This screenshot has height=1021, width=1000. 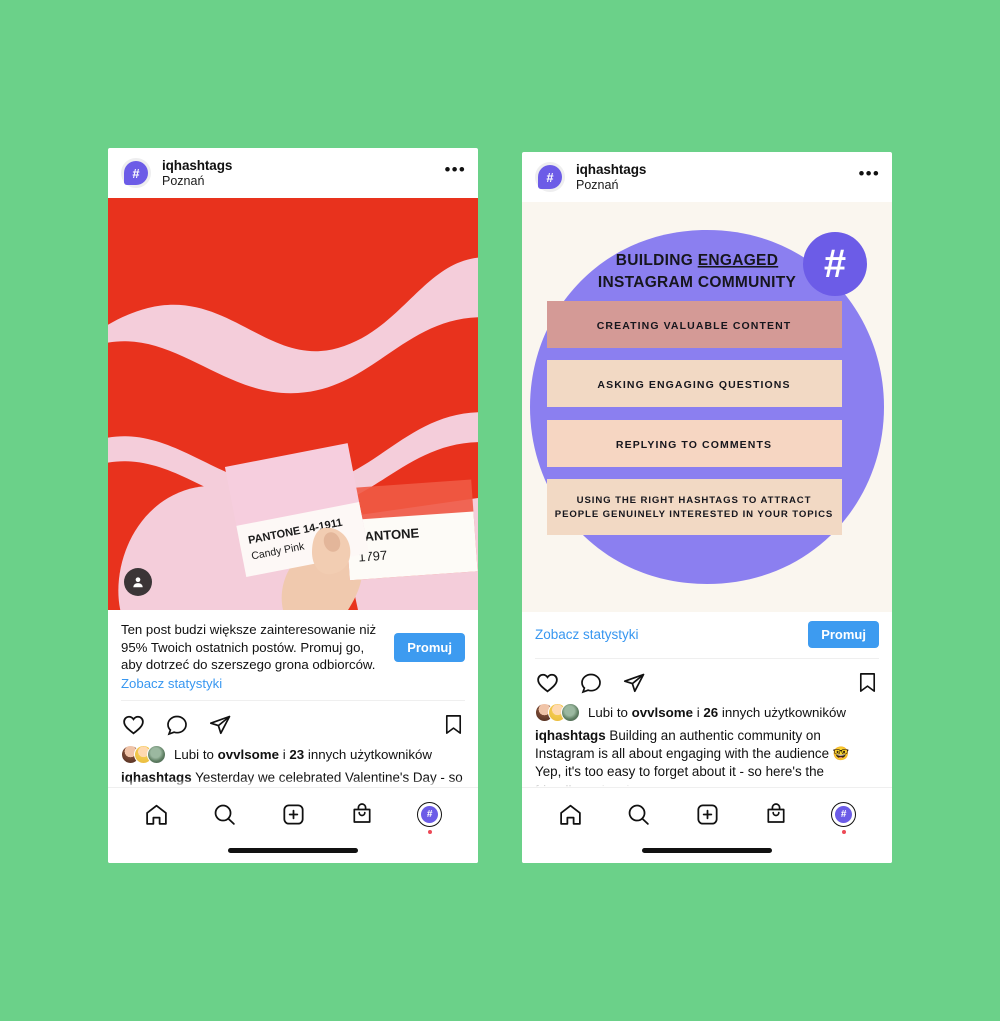 What do you see at coordinates (694, 500) in the screenshot?
I see `svg-text:USING THE RIGHT HASHTAGS TO AT: USING THE RIGHT HASHTAGS TO ATTRACT` at bounding box center [694, 500].